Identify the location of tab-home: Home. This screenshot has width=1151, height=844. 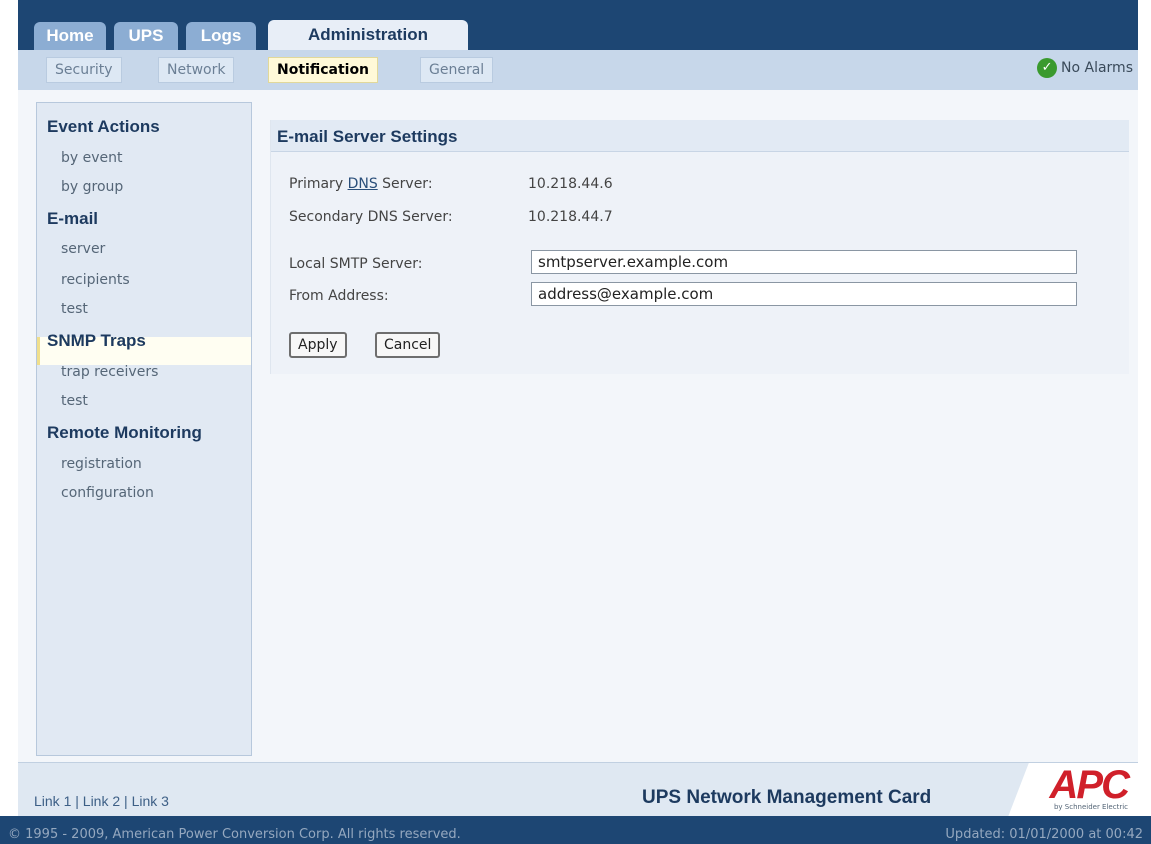
(70, 36).